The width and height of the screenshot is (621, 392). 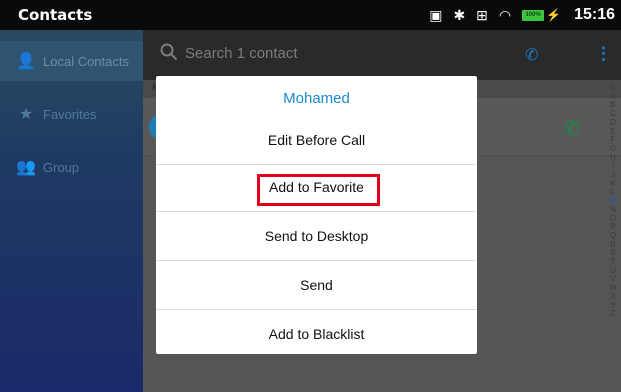 What do you see at coordinates (310, 15) in the screenshot?
I see `status-bar: Contacts ▣ ✱ ⊞ ◠ 100% ⚡ 15:16` at bounding box center [310, 15].